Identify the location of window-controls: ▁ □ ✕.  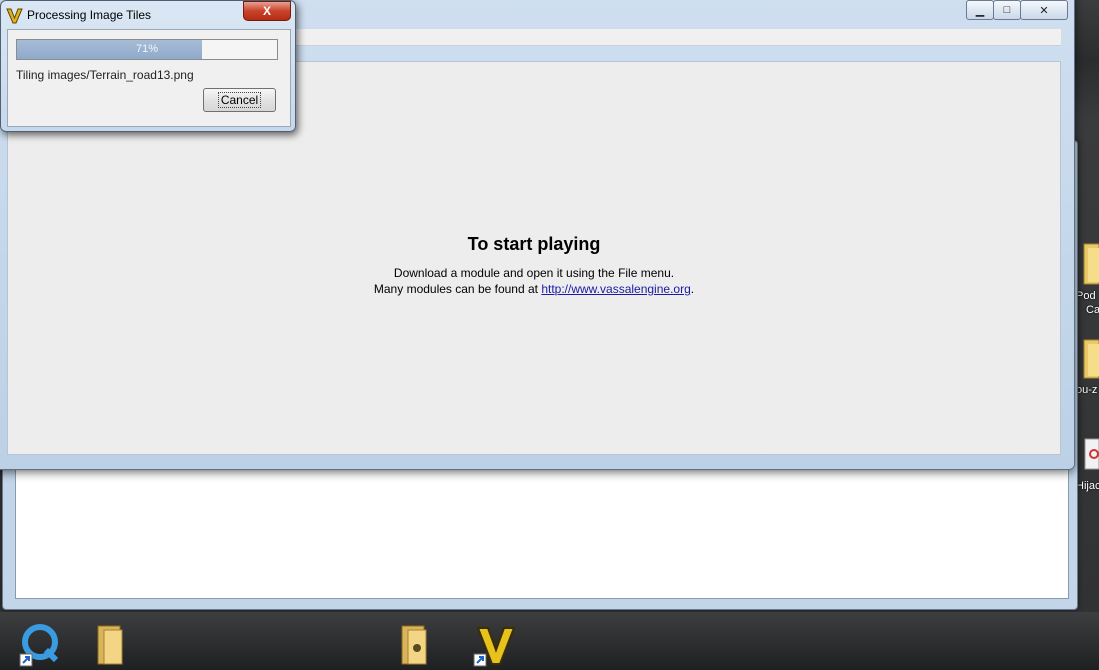
(1017, 10).